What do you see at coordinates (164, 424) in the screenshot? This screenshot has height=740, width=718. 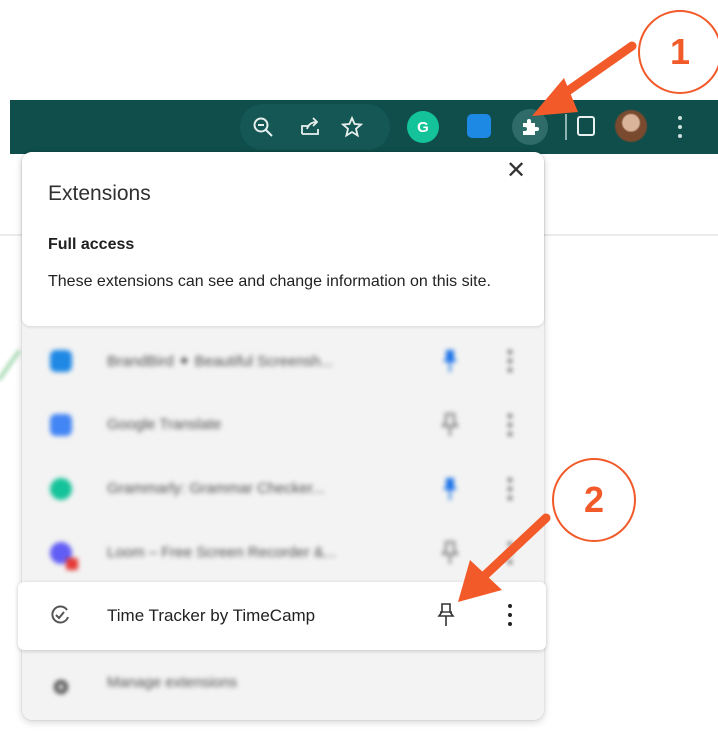 I see `extension-name: Google Translate` at bounding box center [164, 424].